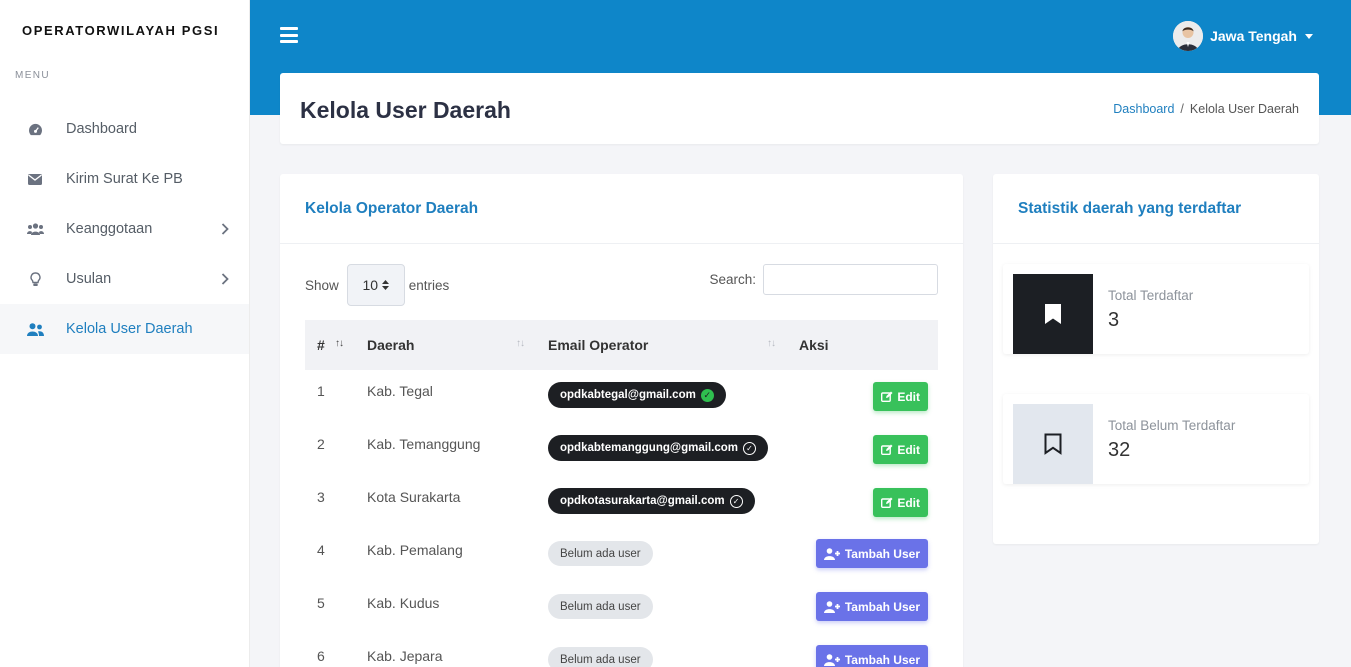  I want to click on email-badge: opdkotasurakarta@gmail.com ✓, so click(651, 501).